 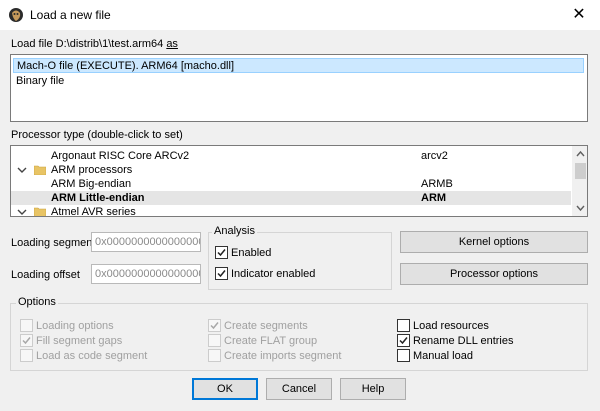 What do you see at coordinates (225, 389) in the screenshot?
I see `ok-button: OK` at bounding box center [225, 389].